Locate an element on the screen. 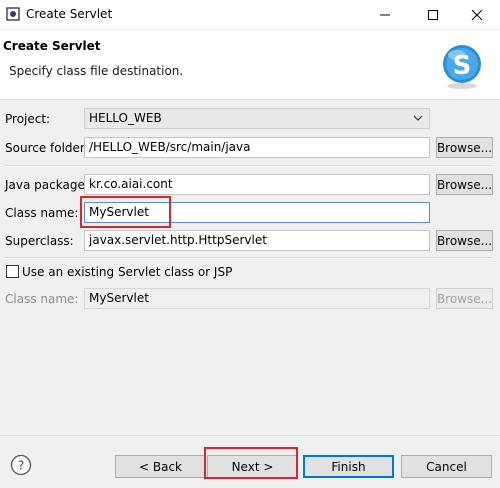  minimize-icon is located at coordinates (385, 15).